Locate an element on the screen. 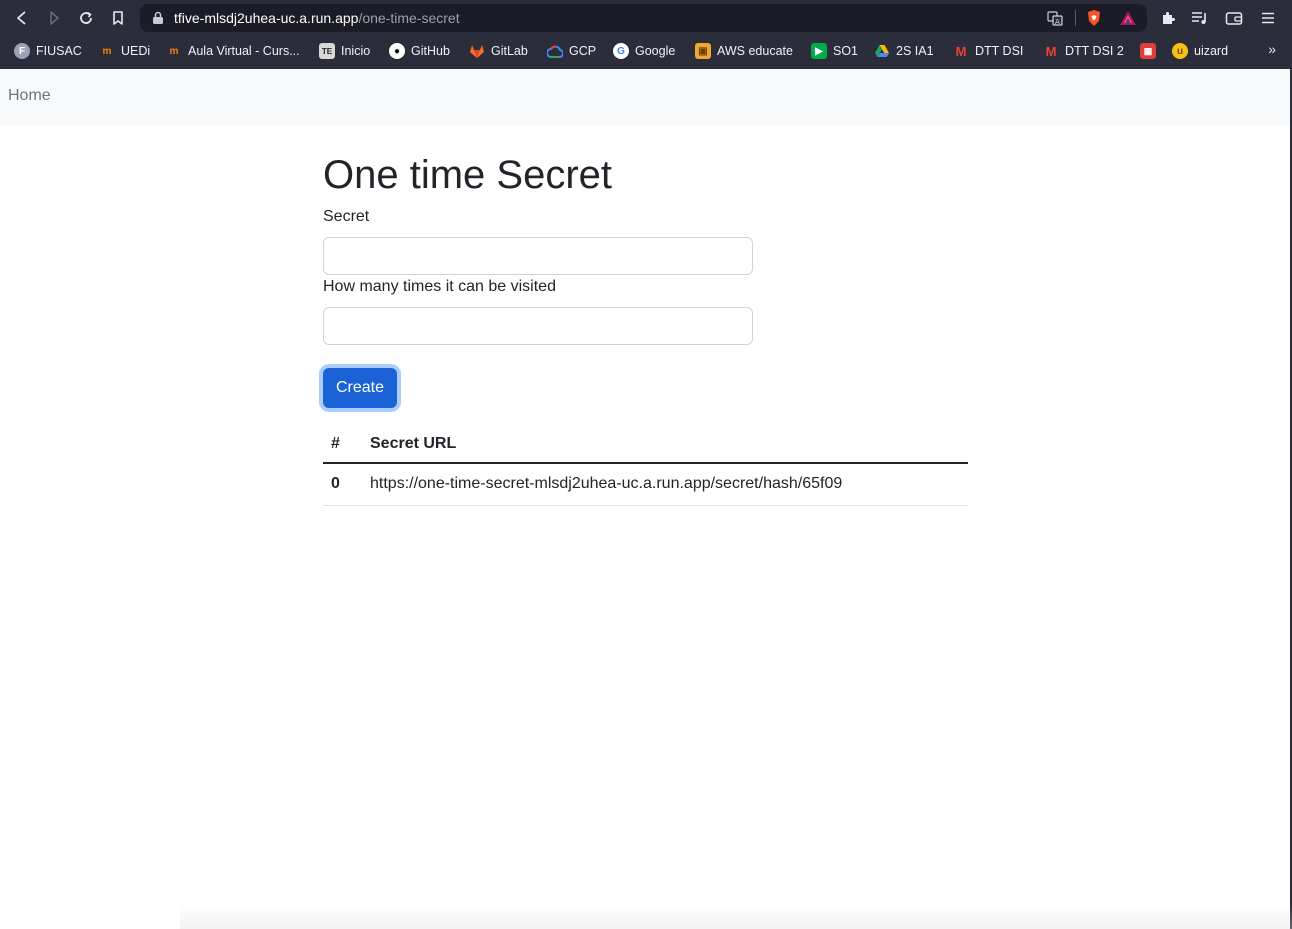 The image size is (1292, 929). extensions-button is located at coordinates (1168, 18).